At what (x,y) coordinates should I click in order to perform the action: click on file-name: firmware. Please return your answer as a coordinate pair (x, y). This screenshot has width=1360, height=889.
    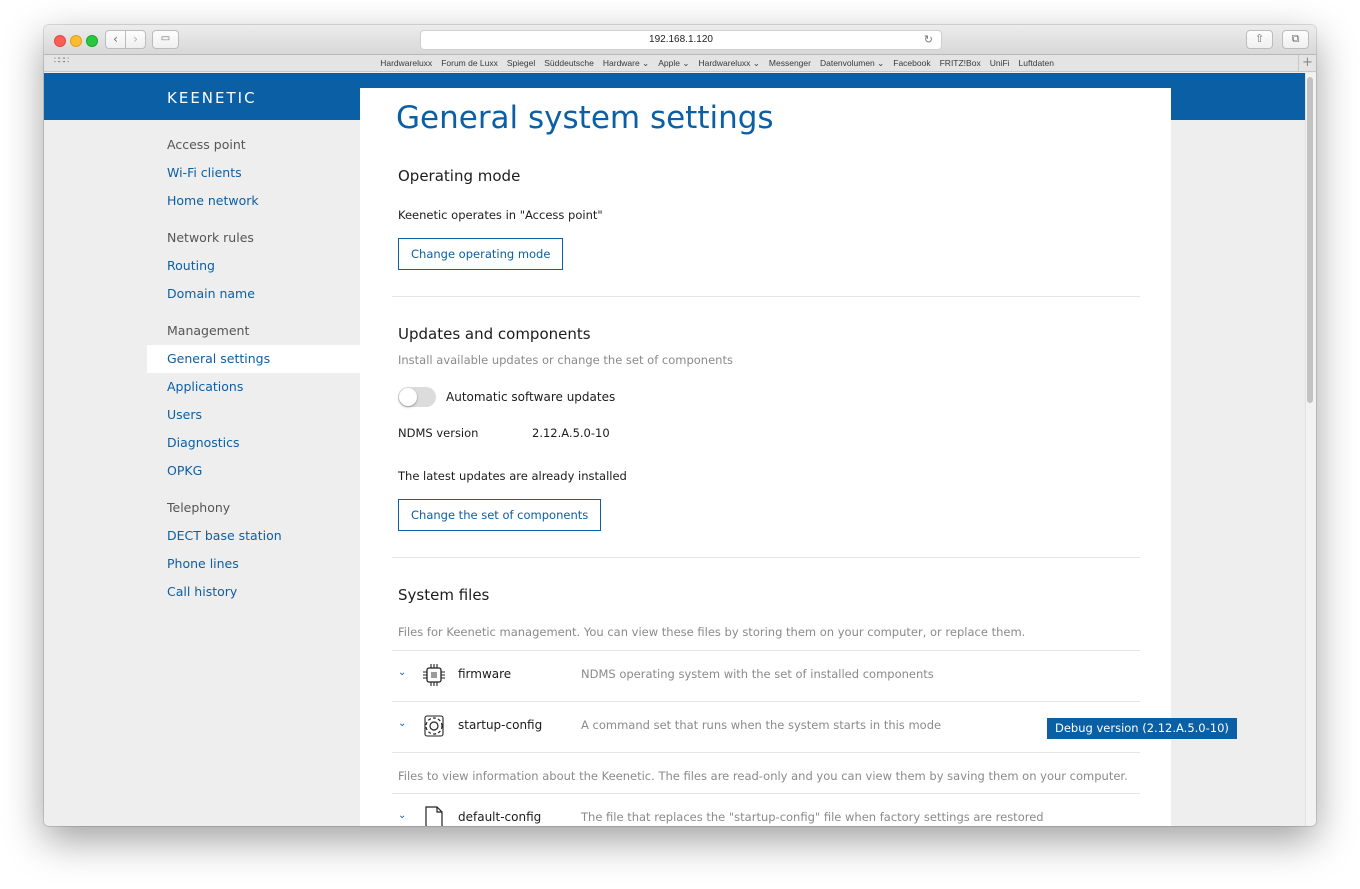
    Looking at the image, I should click on (485, 674).